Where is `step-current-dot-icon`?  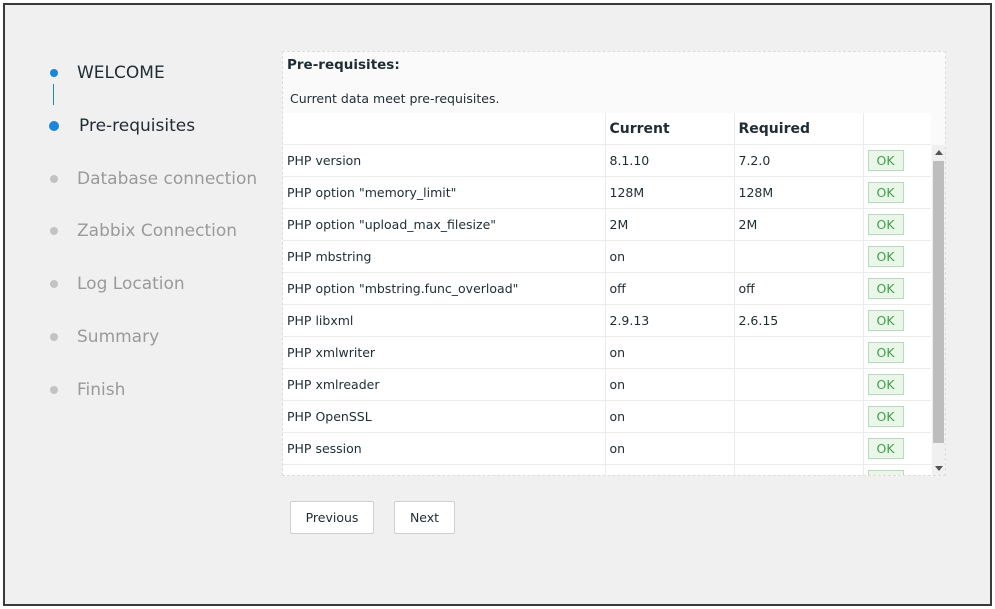 step-current-dot-icon is located at coordinates (54, 126).